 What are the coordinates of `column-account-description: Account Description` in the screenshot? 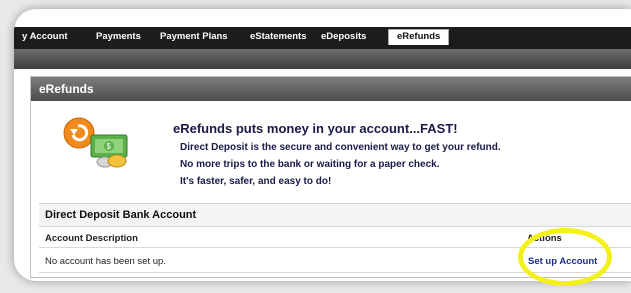 It's located at (91, 238).